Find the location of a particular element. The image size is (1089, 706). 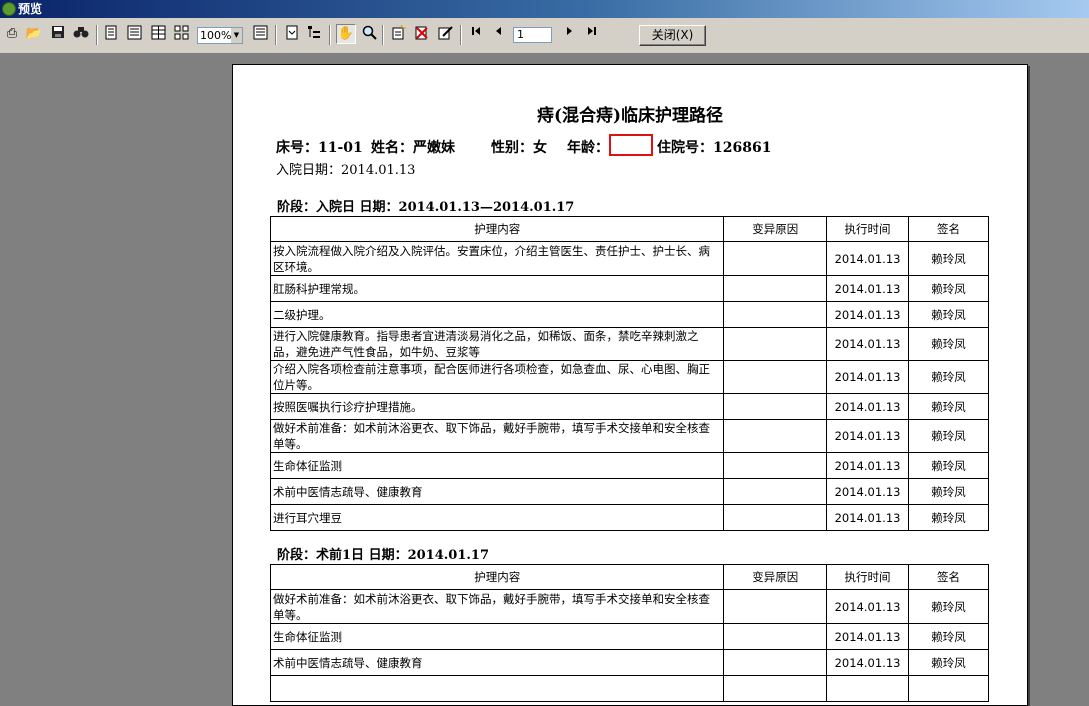

open-icon: 📂 is located at coordinates (34, 34).